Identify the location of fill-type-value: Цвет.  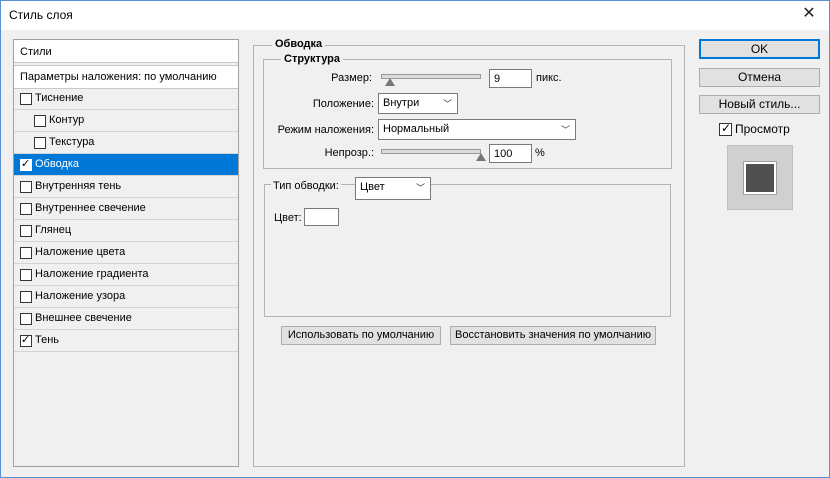
(372, 187).